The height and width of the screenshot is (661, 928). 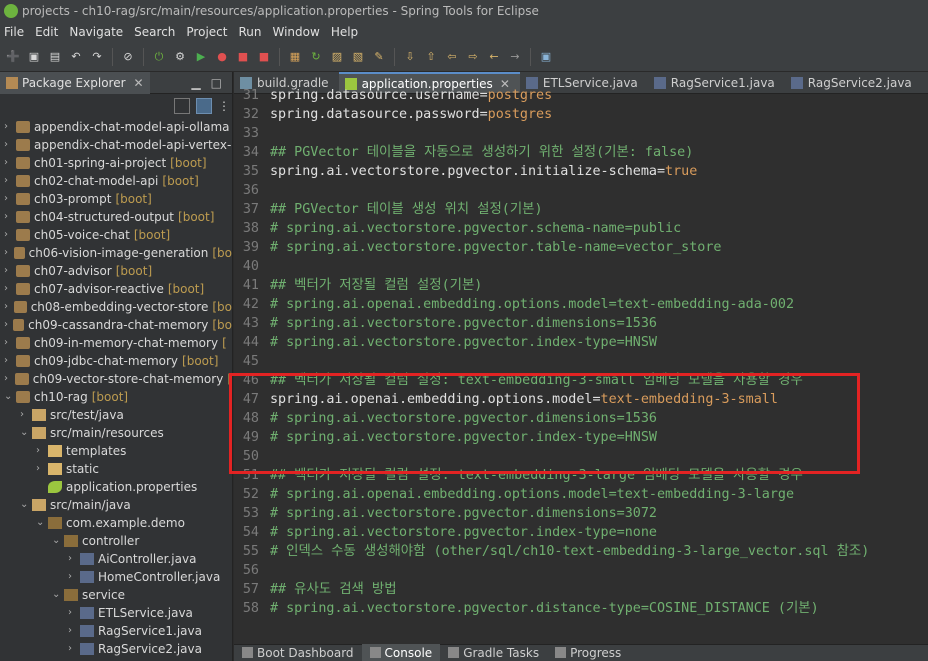 What do you see at coordinates (116, 235) in the screenshot?
I see `tree-item: › ch05-voice-chat [boot]` at bounding box center [116, 235].